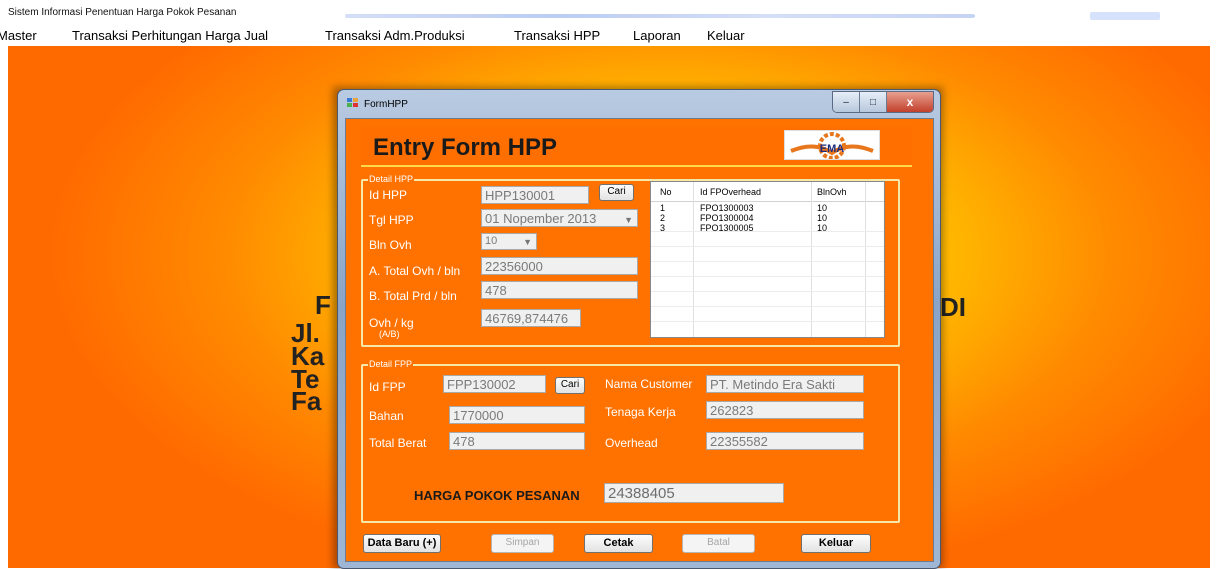 This screenshot has width=1218, height=569. What do you see at coordinates (640, 412) in the screenshot?
I see `tenaga-kerja-label: Tenaga Kerja` at bounding box center [640, 412].